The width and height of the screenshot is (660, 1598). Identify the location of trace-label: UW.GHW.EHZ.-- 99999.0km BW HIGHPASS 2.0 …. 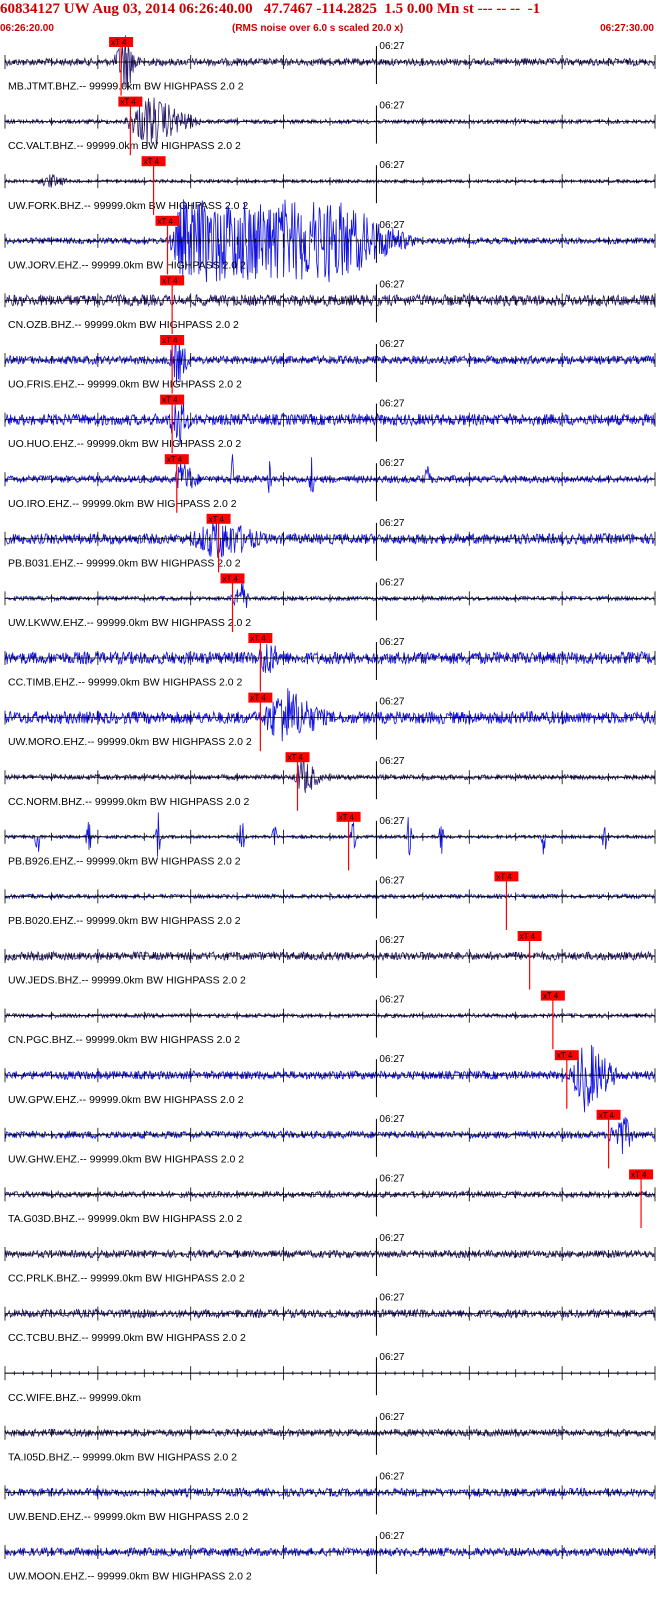
(126, 1159).